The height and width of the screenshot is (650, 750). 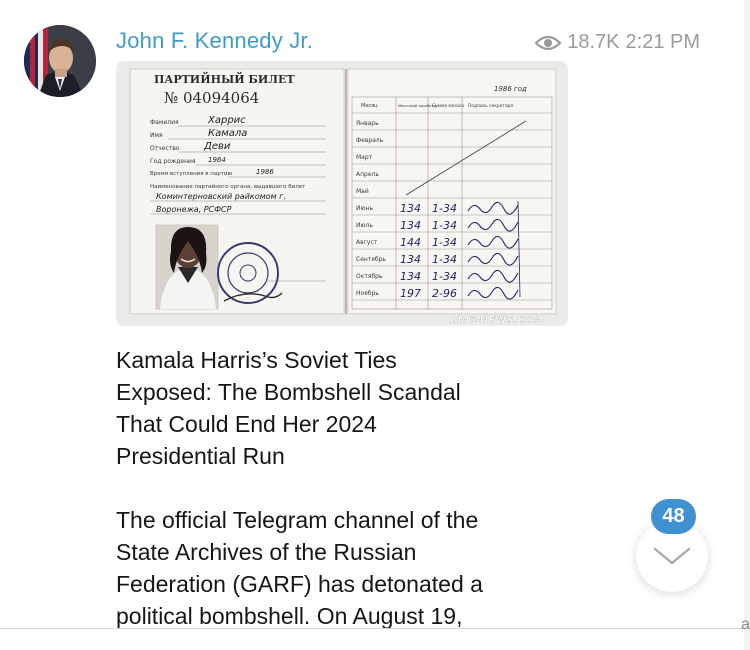 I want to click on row-month: Октябрь, so click(x=369, y=276).